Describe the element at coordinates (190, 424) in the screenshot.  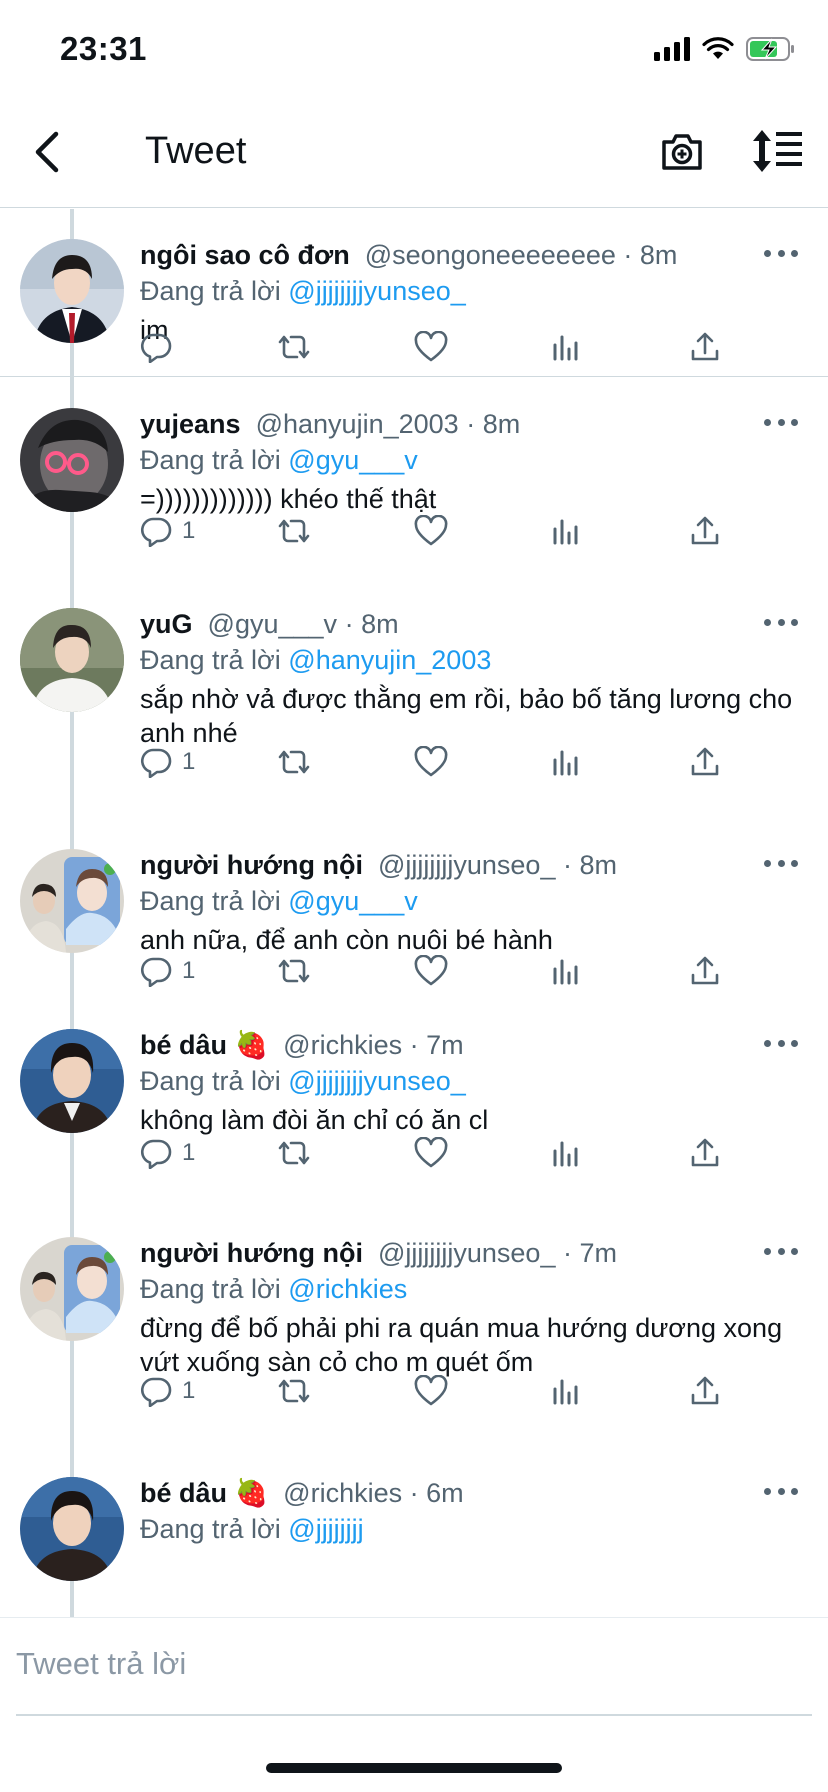
I see `display-name: yujeans` at that location.